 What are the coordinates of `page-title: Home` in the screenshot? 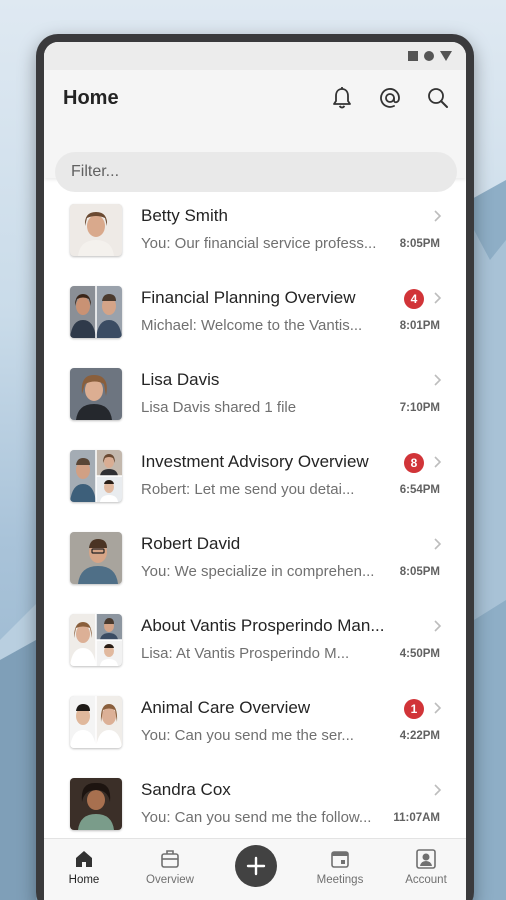 It's located at (91, 98).